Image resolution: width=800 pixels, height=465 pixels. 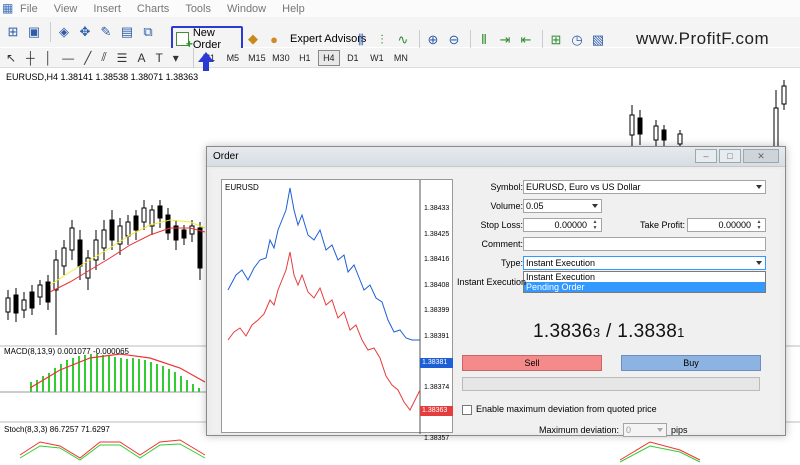 What do you see at coordinates (13, 32) in the screenshot?
I see `new-chart-icon: ⊞` at bounding box center [13, 32].